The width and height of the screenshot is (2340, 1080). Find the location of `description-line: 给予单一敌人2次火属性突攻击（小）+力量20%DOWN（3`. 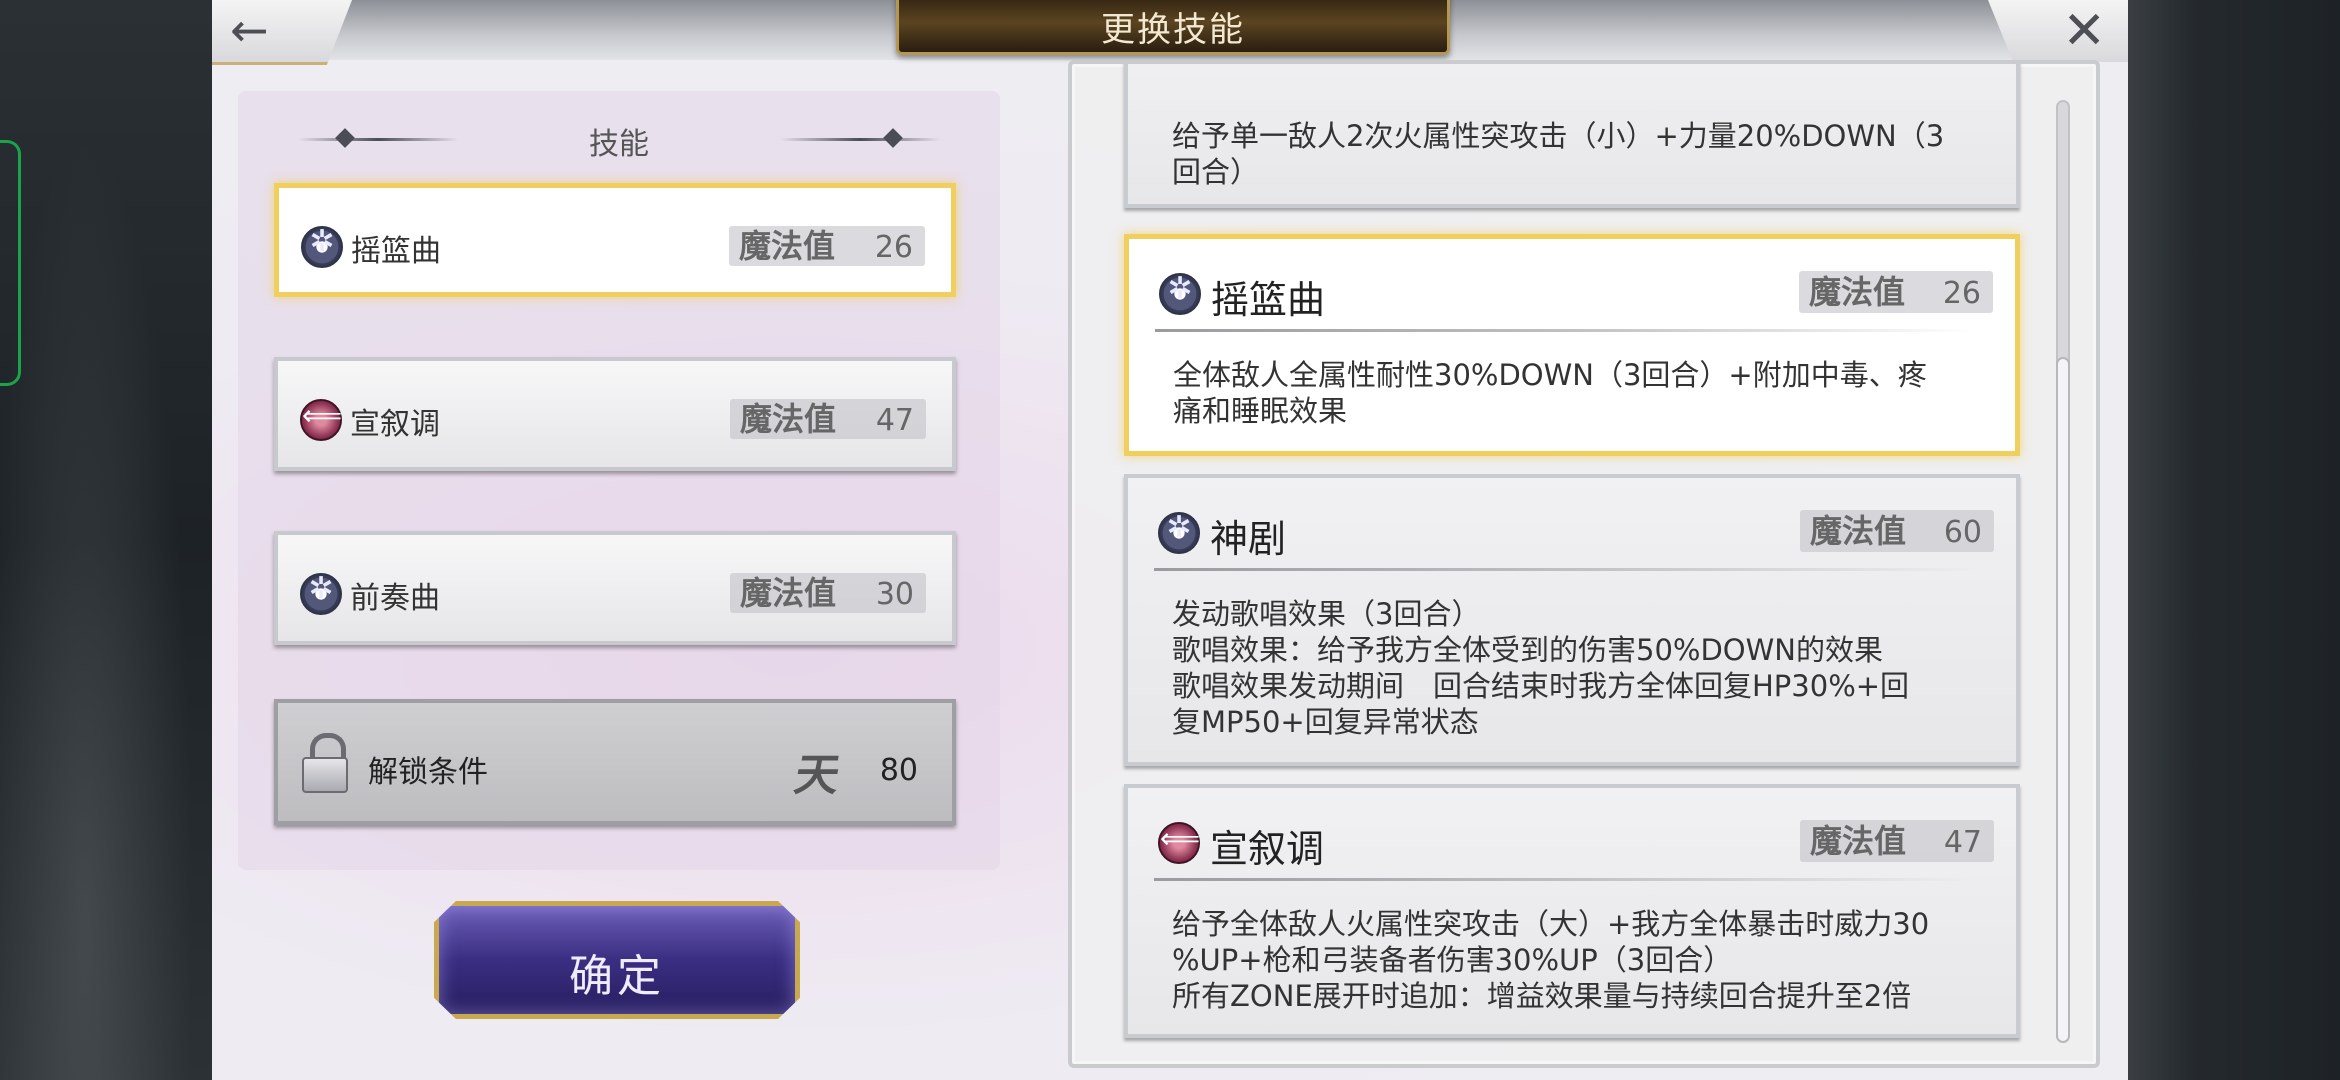

description-line: 给予单一敌人2次火属性突攻击（小）+力量20%DOWN（3 is located at coordinates (1558, 136).